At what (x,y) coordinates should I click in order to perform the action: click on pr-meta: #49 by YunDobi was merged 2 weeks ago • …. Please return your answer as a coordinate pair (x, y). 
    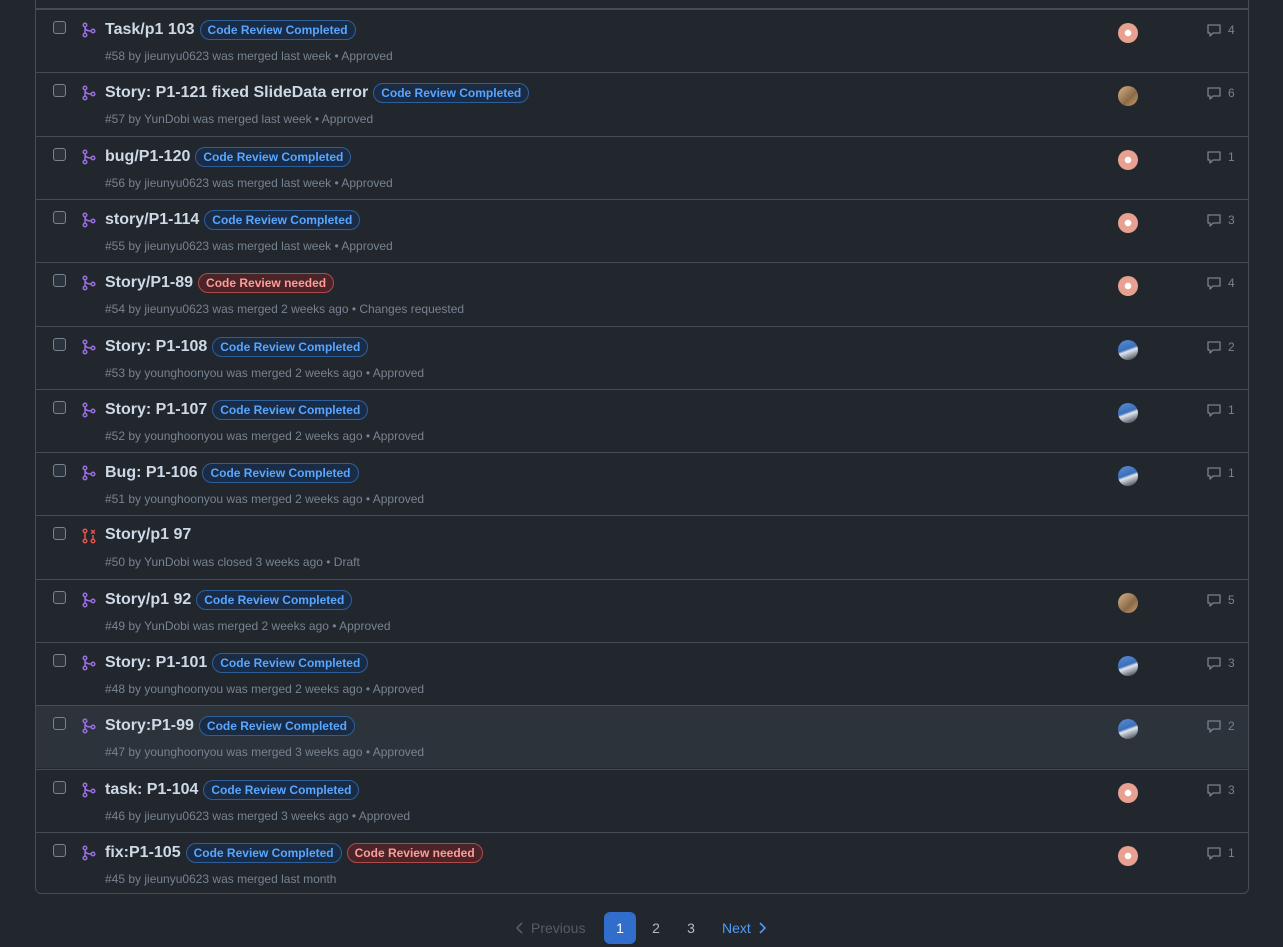
    Looking at the image, I should click on (248, 625).